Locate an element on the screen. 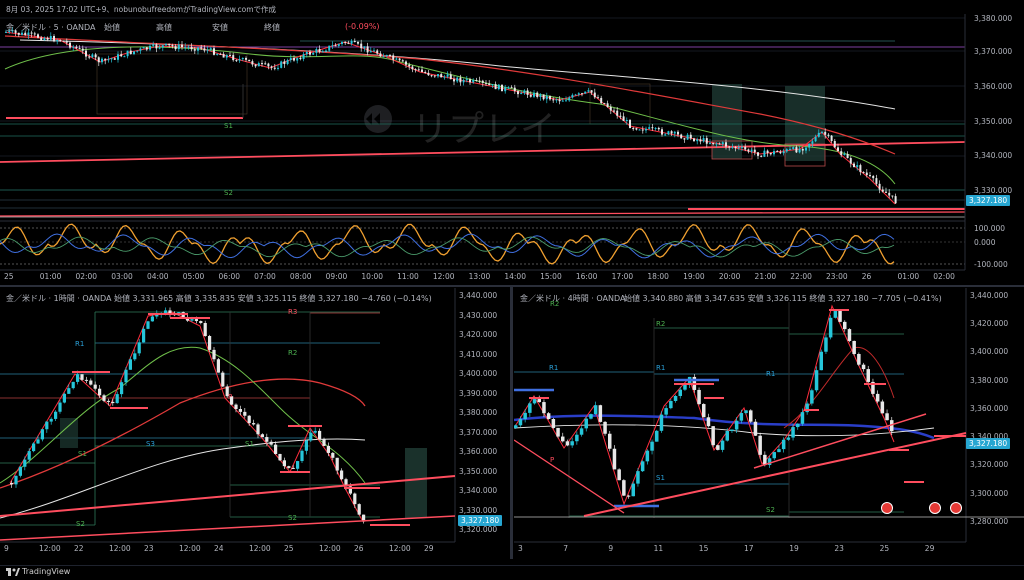 The height and width of the screenshot is (580, 1024). time-axis-label: 22:00 is located at coordinates (801, 276).